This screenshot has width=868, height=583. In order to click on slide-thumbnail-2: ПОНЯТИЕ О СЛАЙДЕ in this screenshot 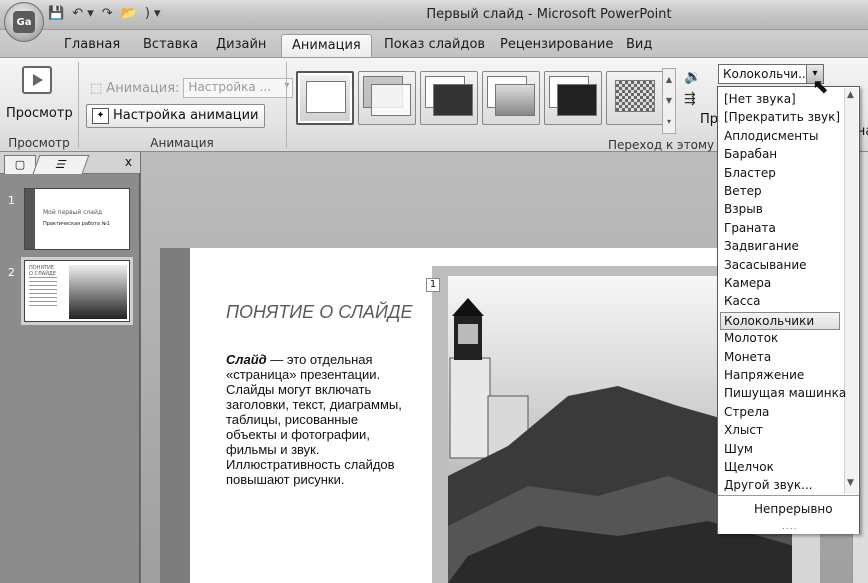, I will do `click(77, 291)`.